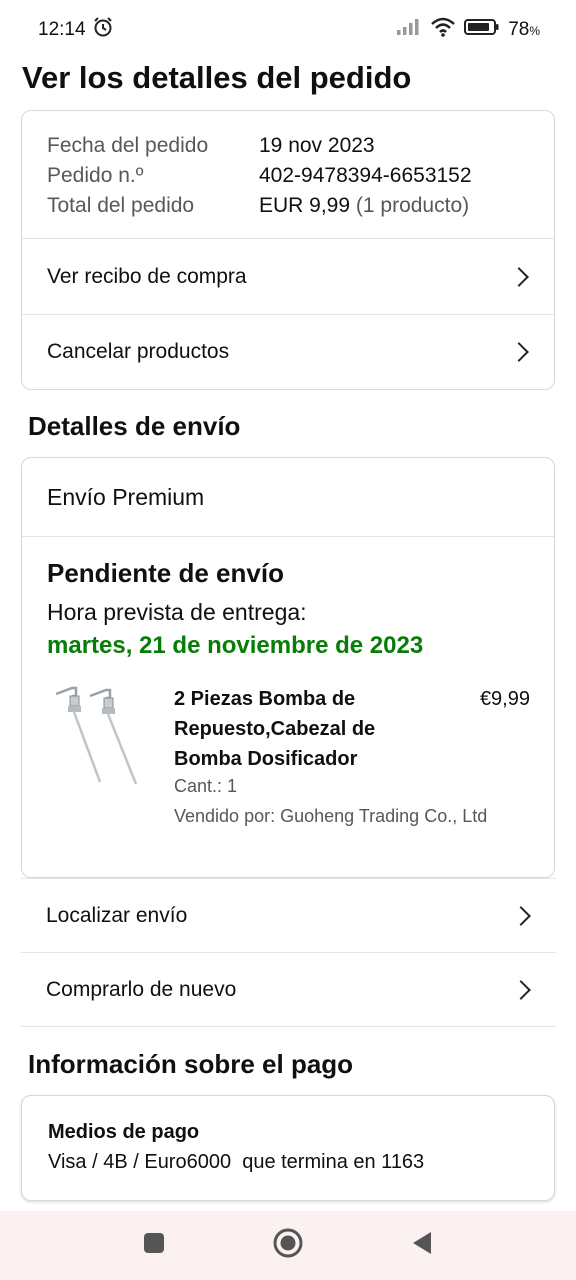  Describe the element at coordinates (138, 351) in the screenshot. I see `cancel-products-label: Cancelar productos` at that location.